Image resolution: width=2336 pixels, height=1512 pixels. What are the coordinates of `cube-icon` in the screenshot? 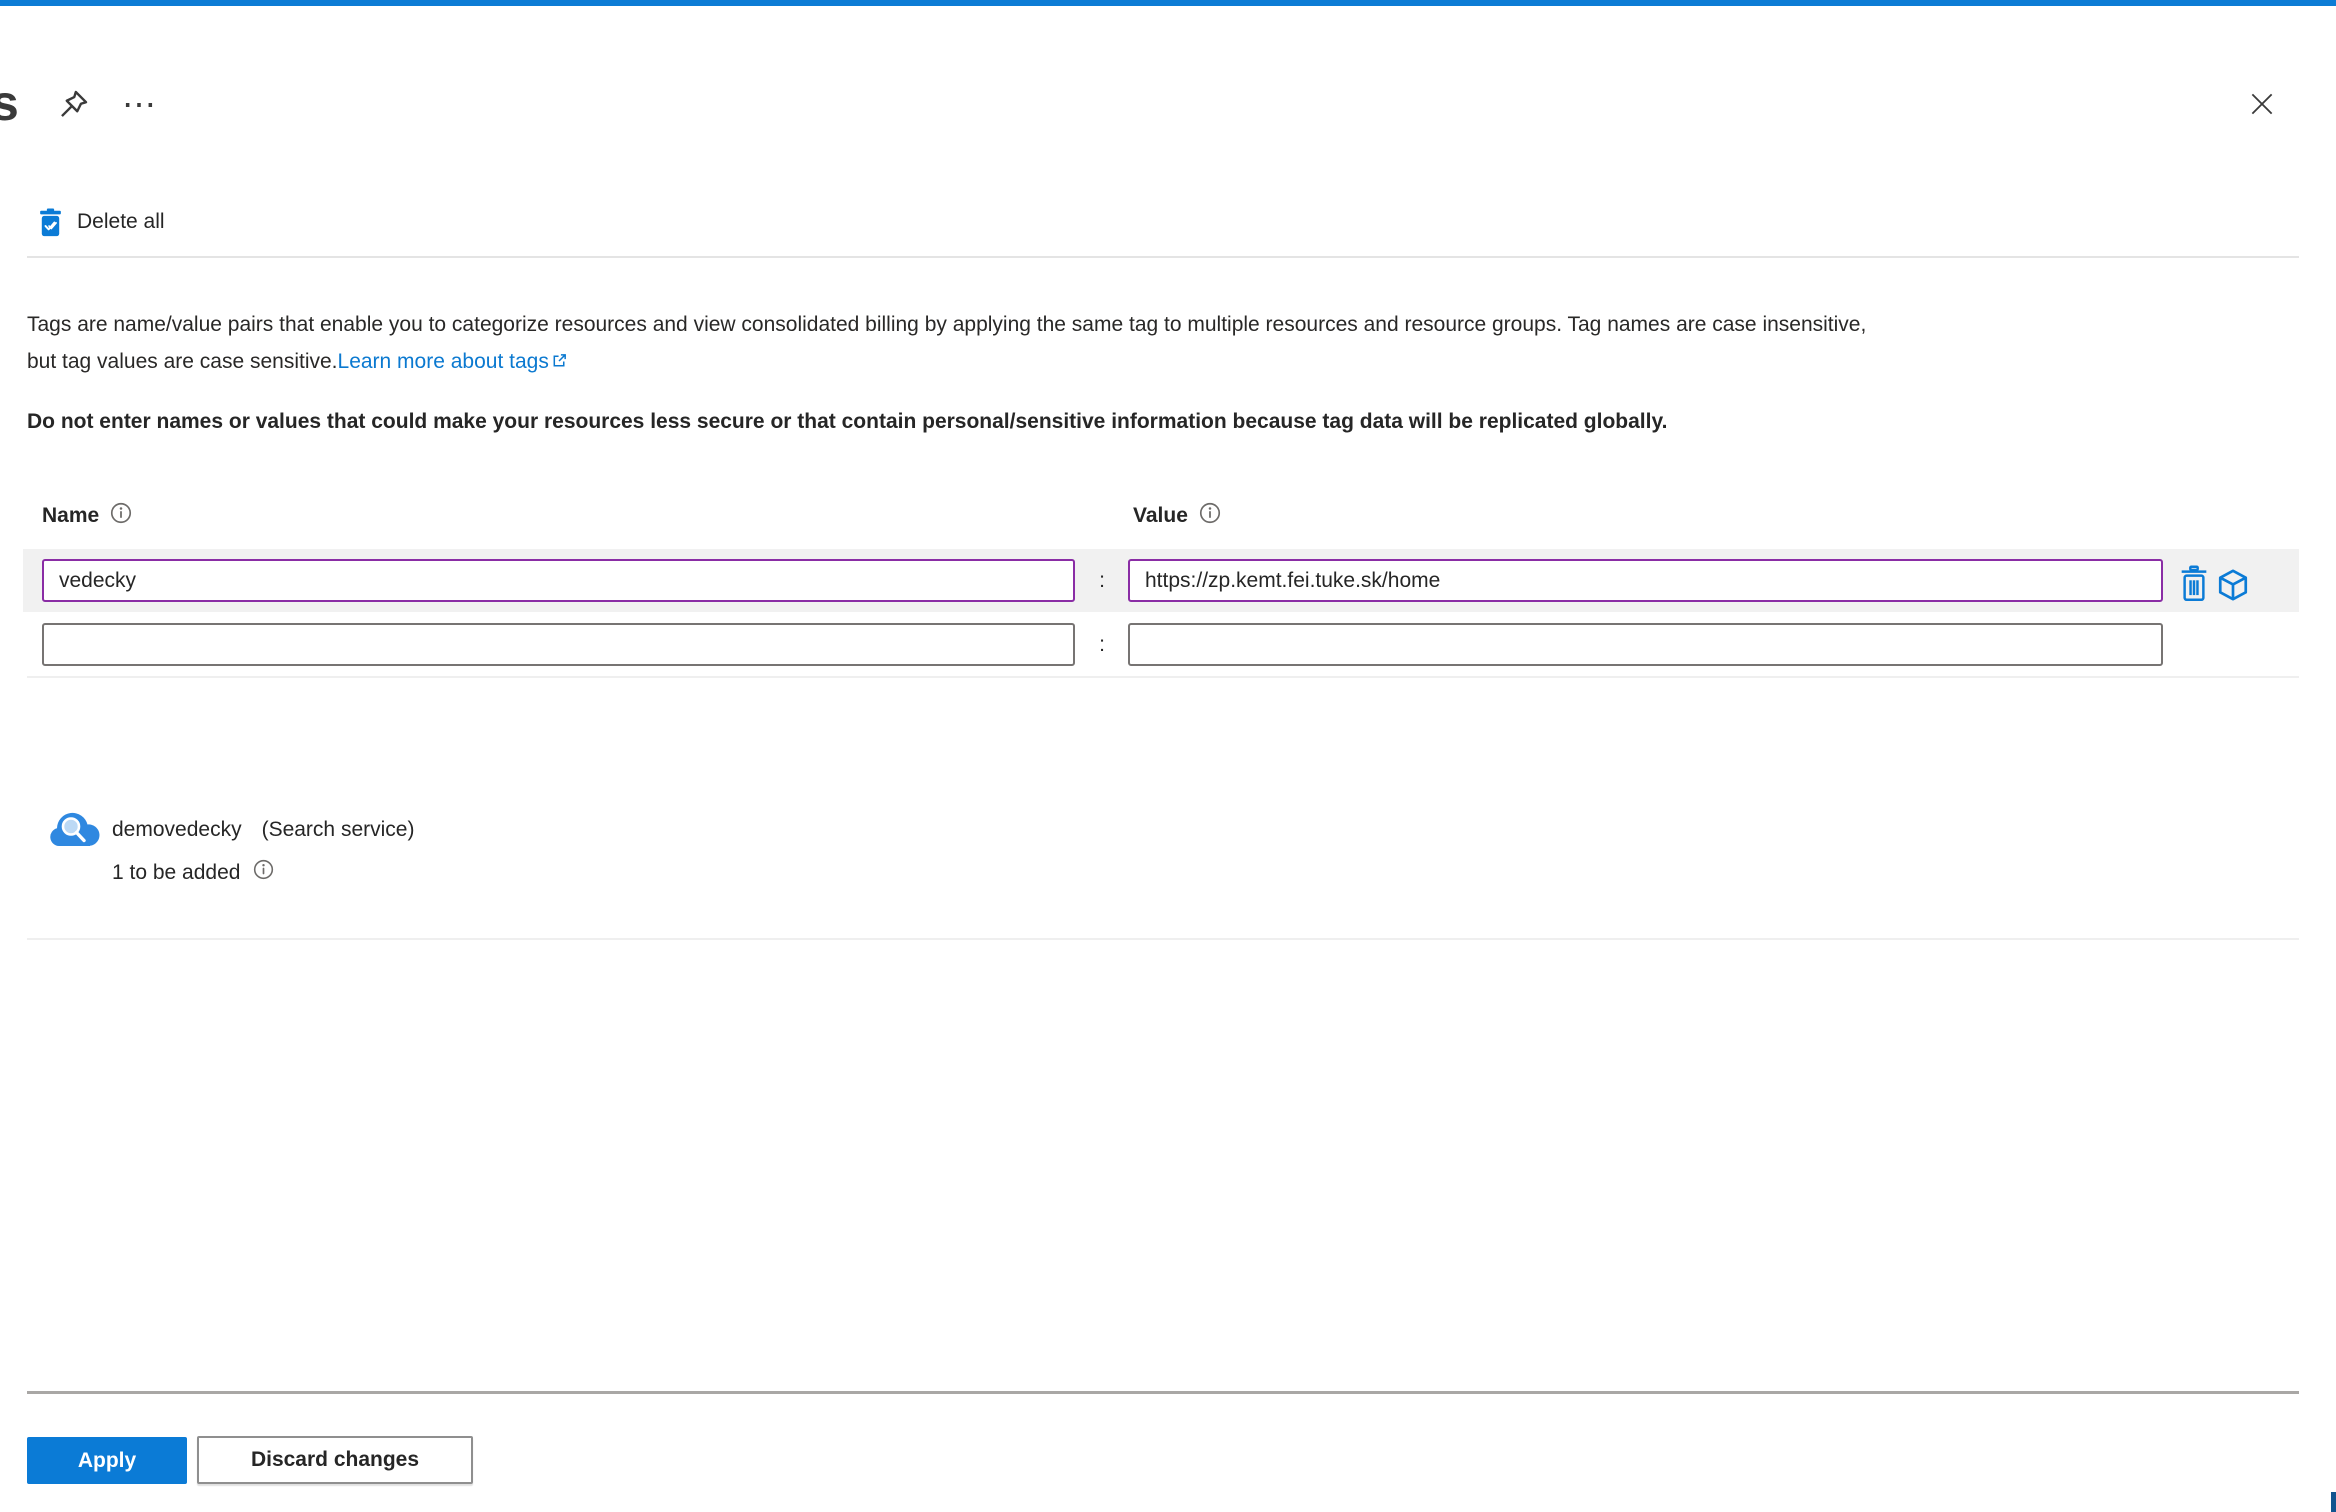 It's located at (2233, 585).